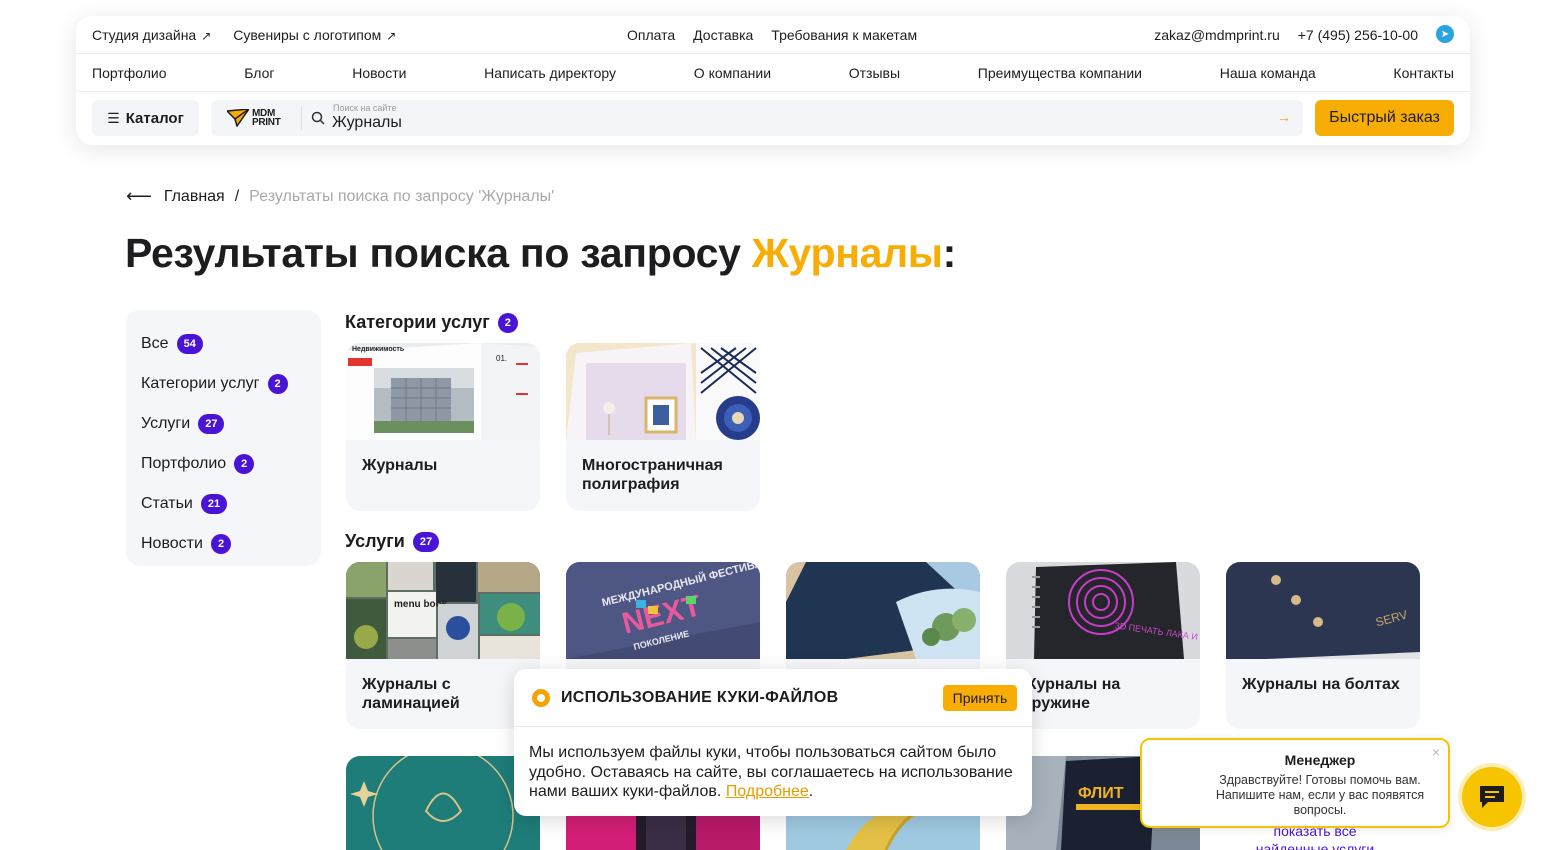 The width and height of the screenshot is (1560, 850). Describe the element at coordinates (223, 384) in the screenshot. I see `filter-categories: Категории услуг 2` at that location.